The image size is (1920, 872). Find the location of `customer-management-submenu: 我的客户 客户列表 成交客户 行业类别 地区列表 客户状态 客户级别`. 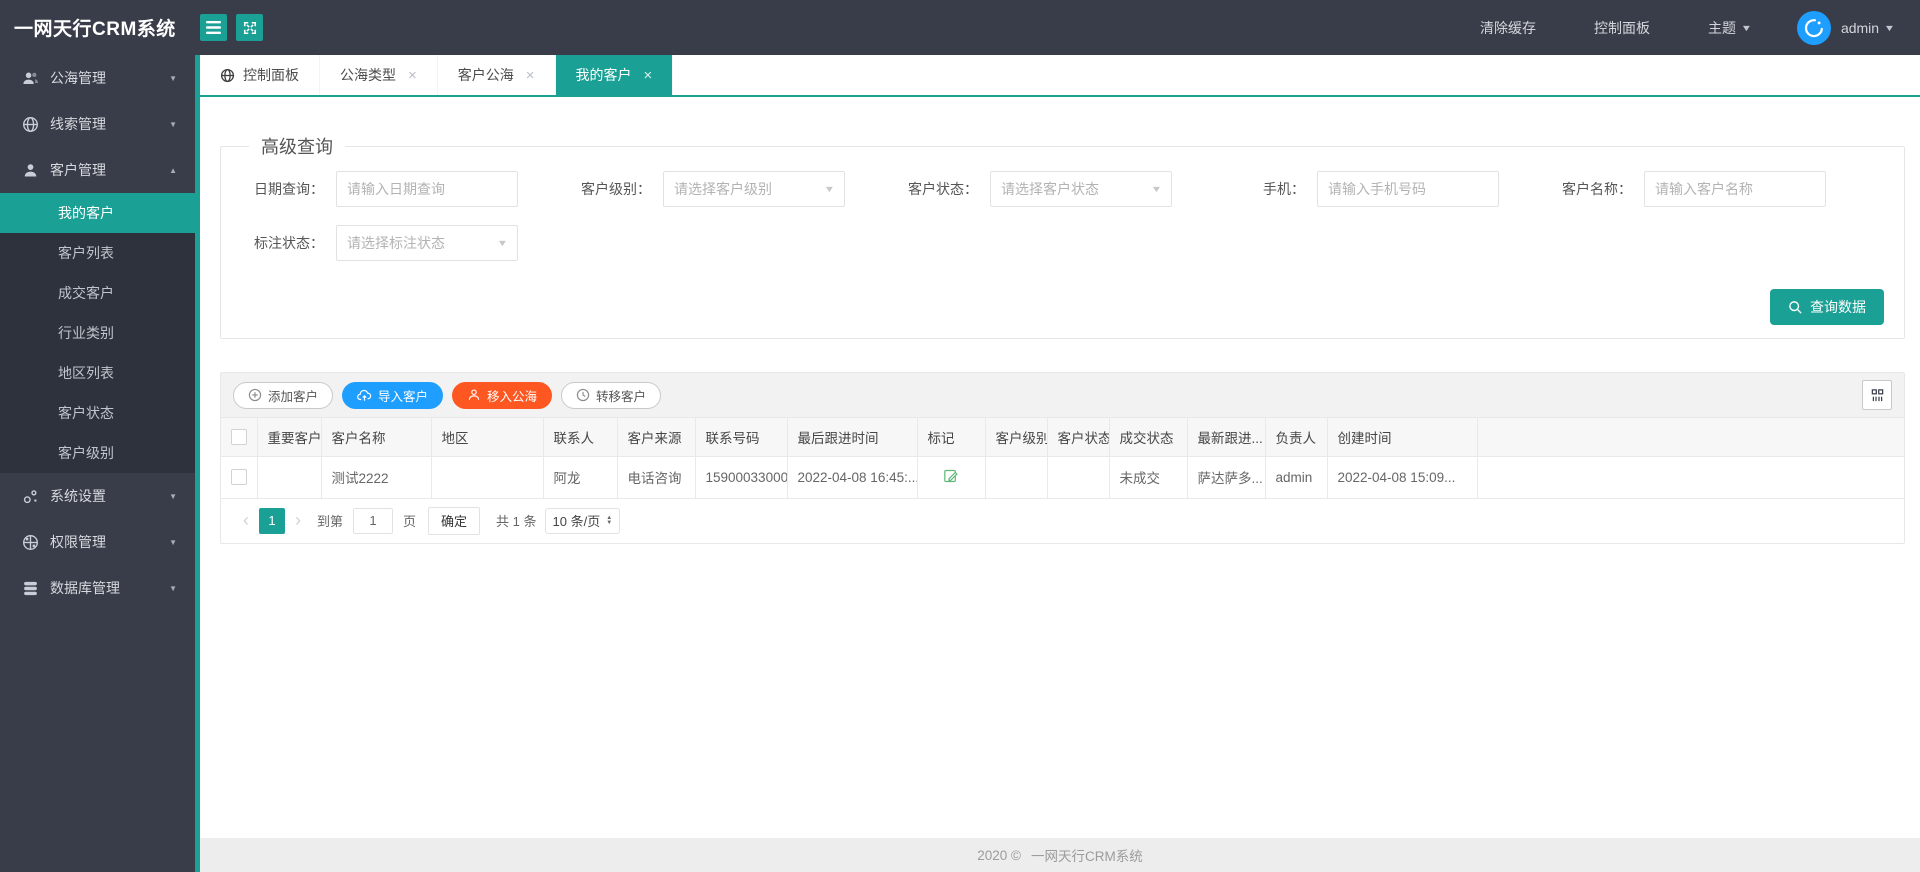

customer-management-submenu: 我的客户 客户列表 成交客户 行业类别 地区列表 客户状态 客户级别 is located at coordinates (97, 333).